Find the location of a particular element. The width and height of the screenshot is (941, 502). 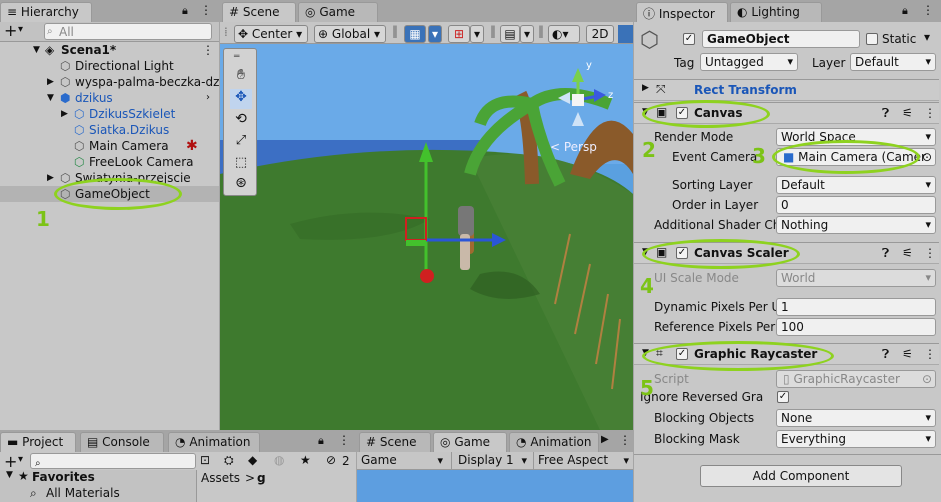

tab-hierarchy: ≡ Hierarchy is located at coordinates (46, 12).